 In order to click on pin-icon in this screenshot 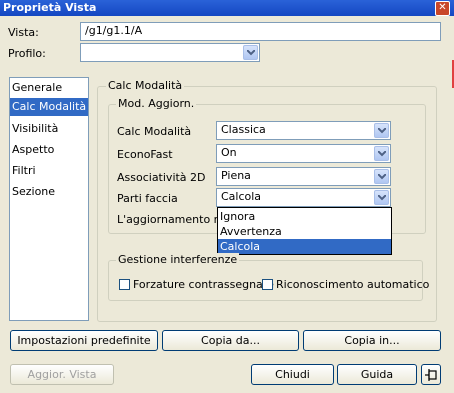, I will do `click(431, 375)`.